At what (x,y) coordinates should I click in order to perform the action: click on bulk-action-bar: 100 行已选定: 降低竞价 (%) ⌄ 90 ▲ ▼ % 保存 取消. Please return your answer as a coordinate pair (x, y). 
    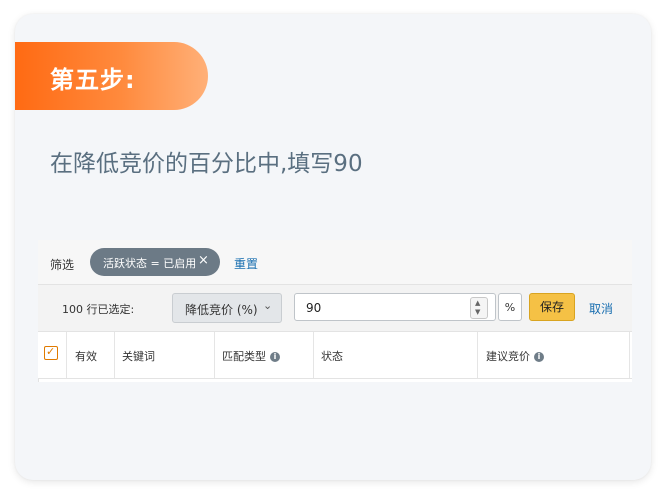
    Looking at the image, I should click on (335, 308).